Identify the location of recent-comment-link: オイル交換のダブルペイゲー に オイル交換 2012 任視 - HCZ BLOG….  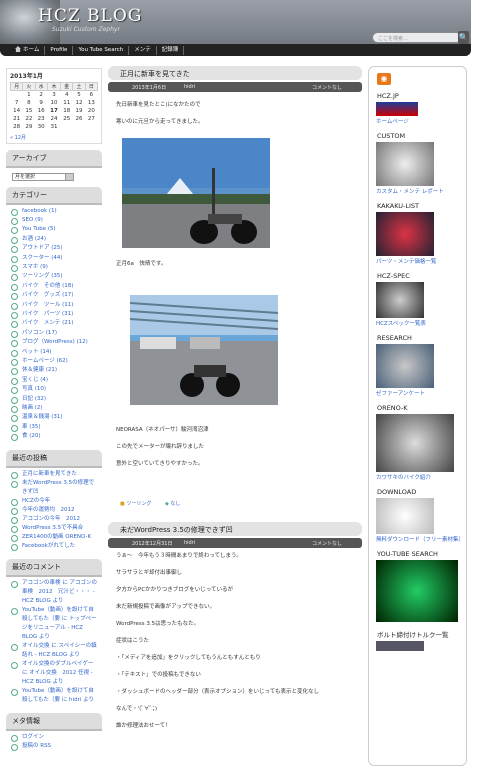
(54, 673).